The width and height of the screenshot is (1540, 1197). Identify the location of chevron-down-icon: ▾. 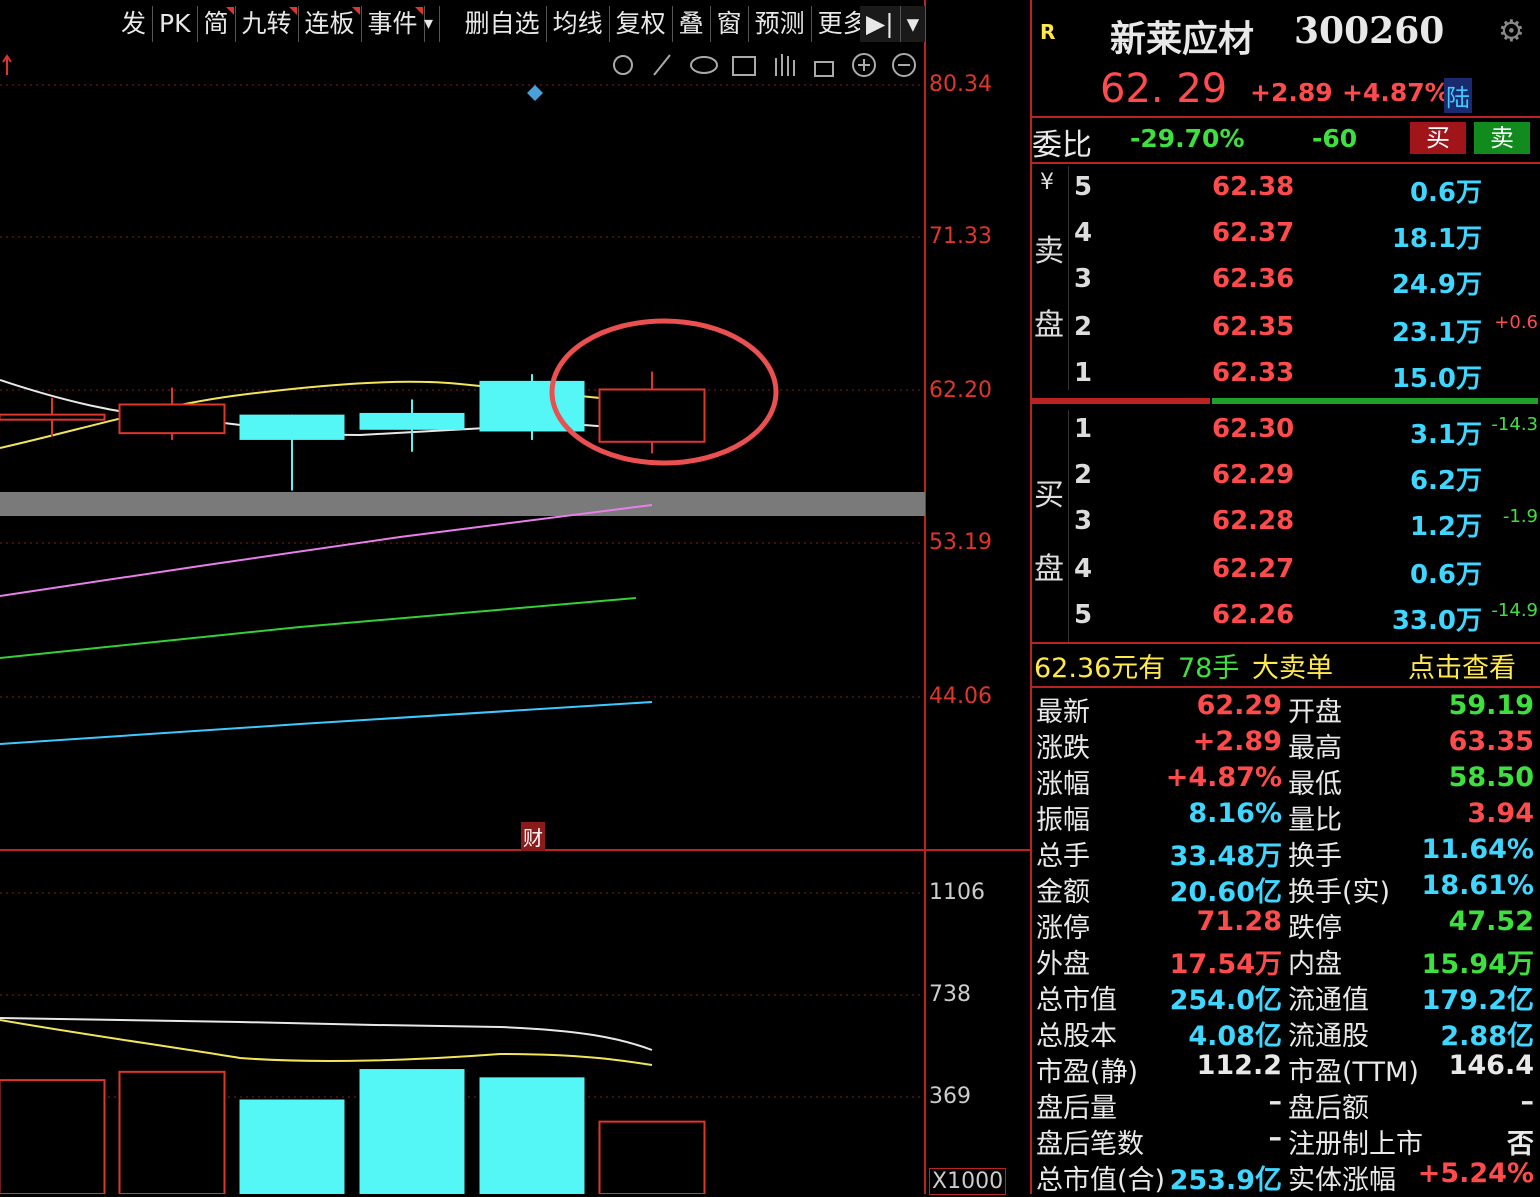
(429, 24).